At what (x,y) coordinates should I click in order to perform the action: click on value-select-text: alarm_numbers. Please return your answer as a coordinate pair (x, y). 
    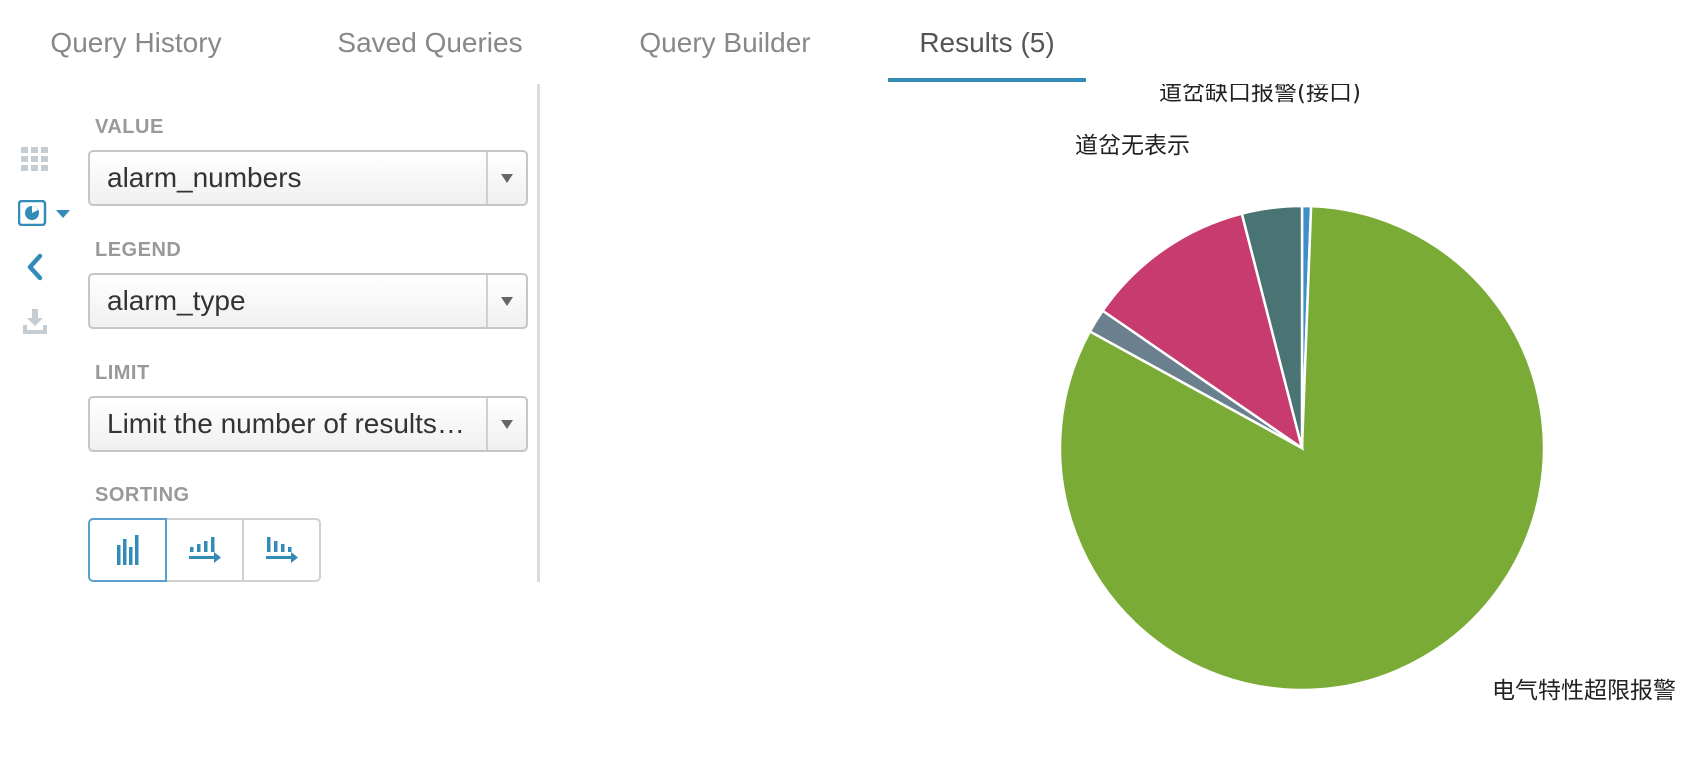
    Looking at the image, I should click on (204, 177).